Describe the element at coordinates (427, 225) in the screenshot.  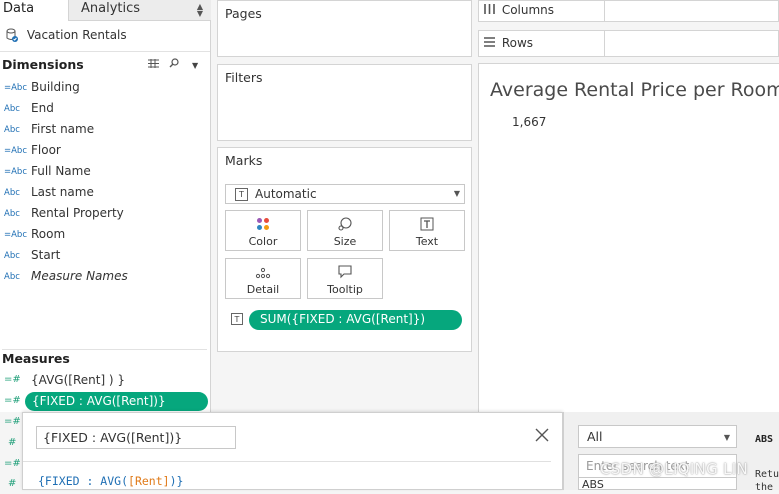
I see `text-icon` at that location.